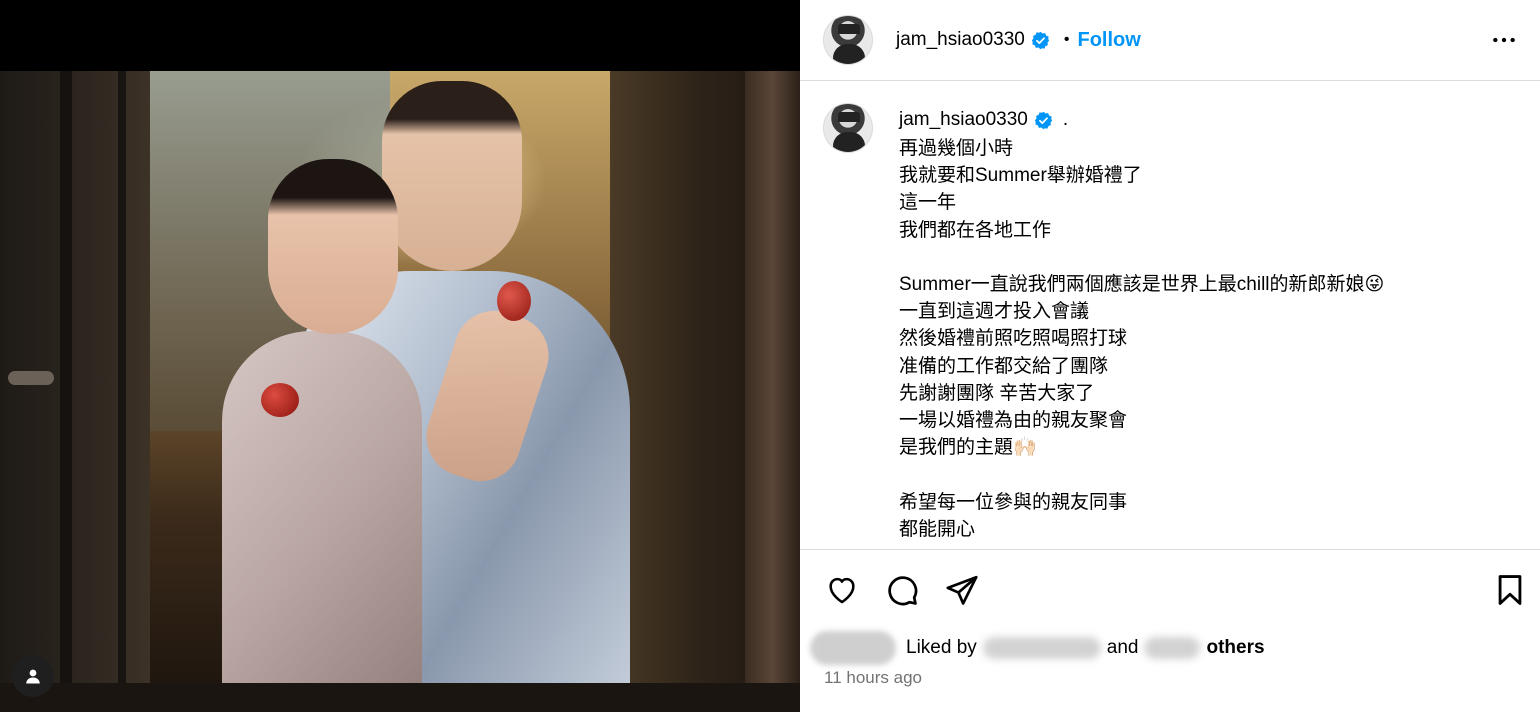  Describe the element at coordinates (1172, 648) in the screenshot. I see `liker-count-redacted` at that location.